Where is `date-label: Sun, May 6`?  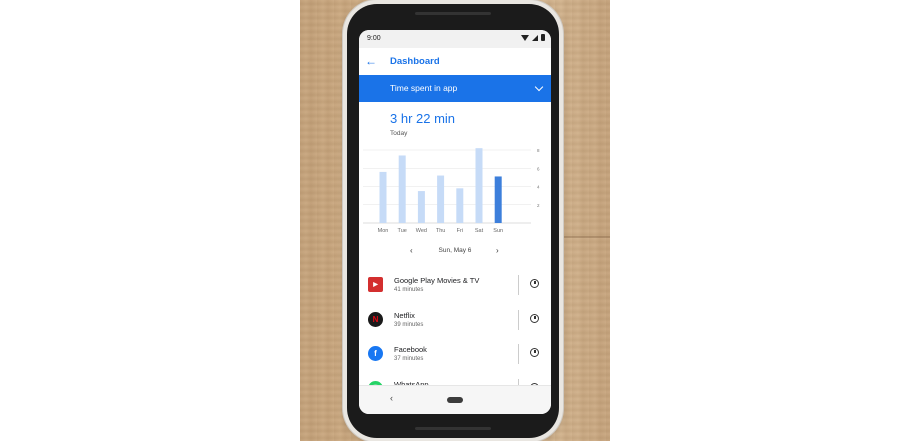 date-label: Sun, May 6 is located at coordinates (455, 250).